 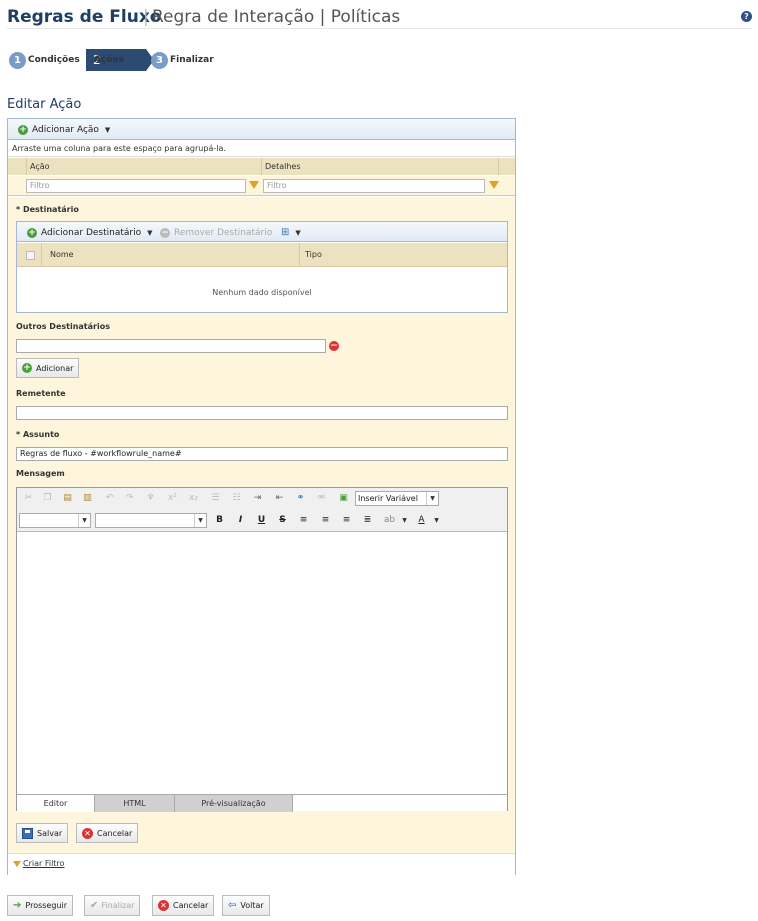 What do you see at coordinates (334, 346) in the screenshot?
I see `remove-icon: −` at bounding box center [334, 346].